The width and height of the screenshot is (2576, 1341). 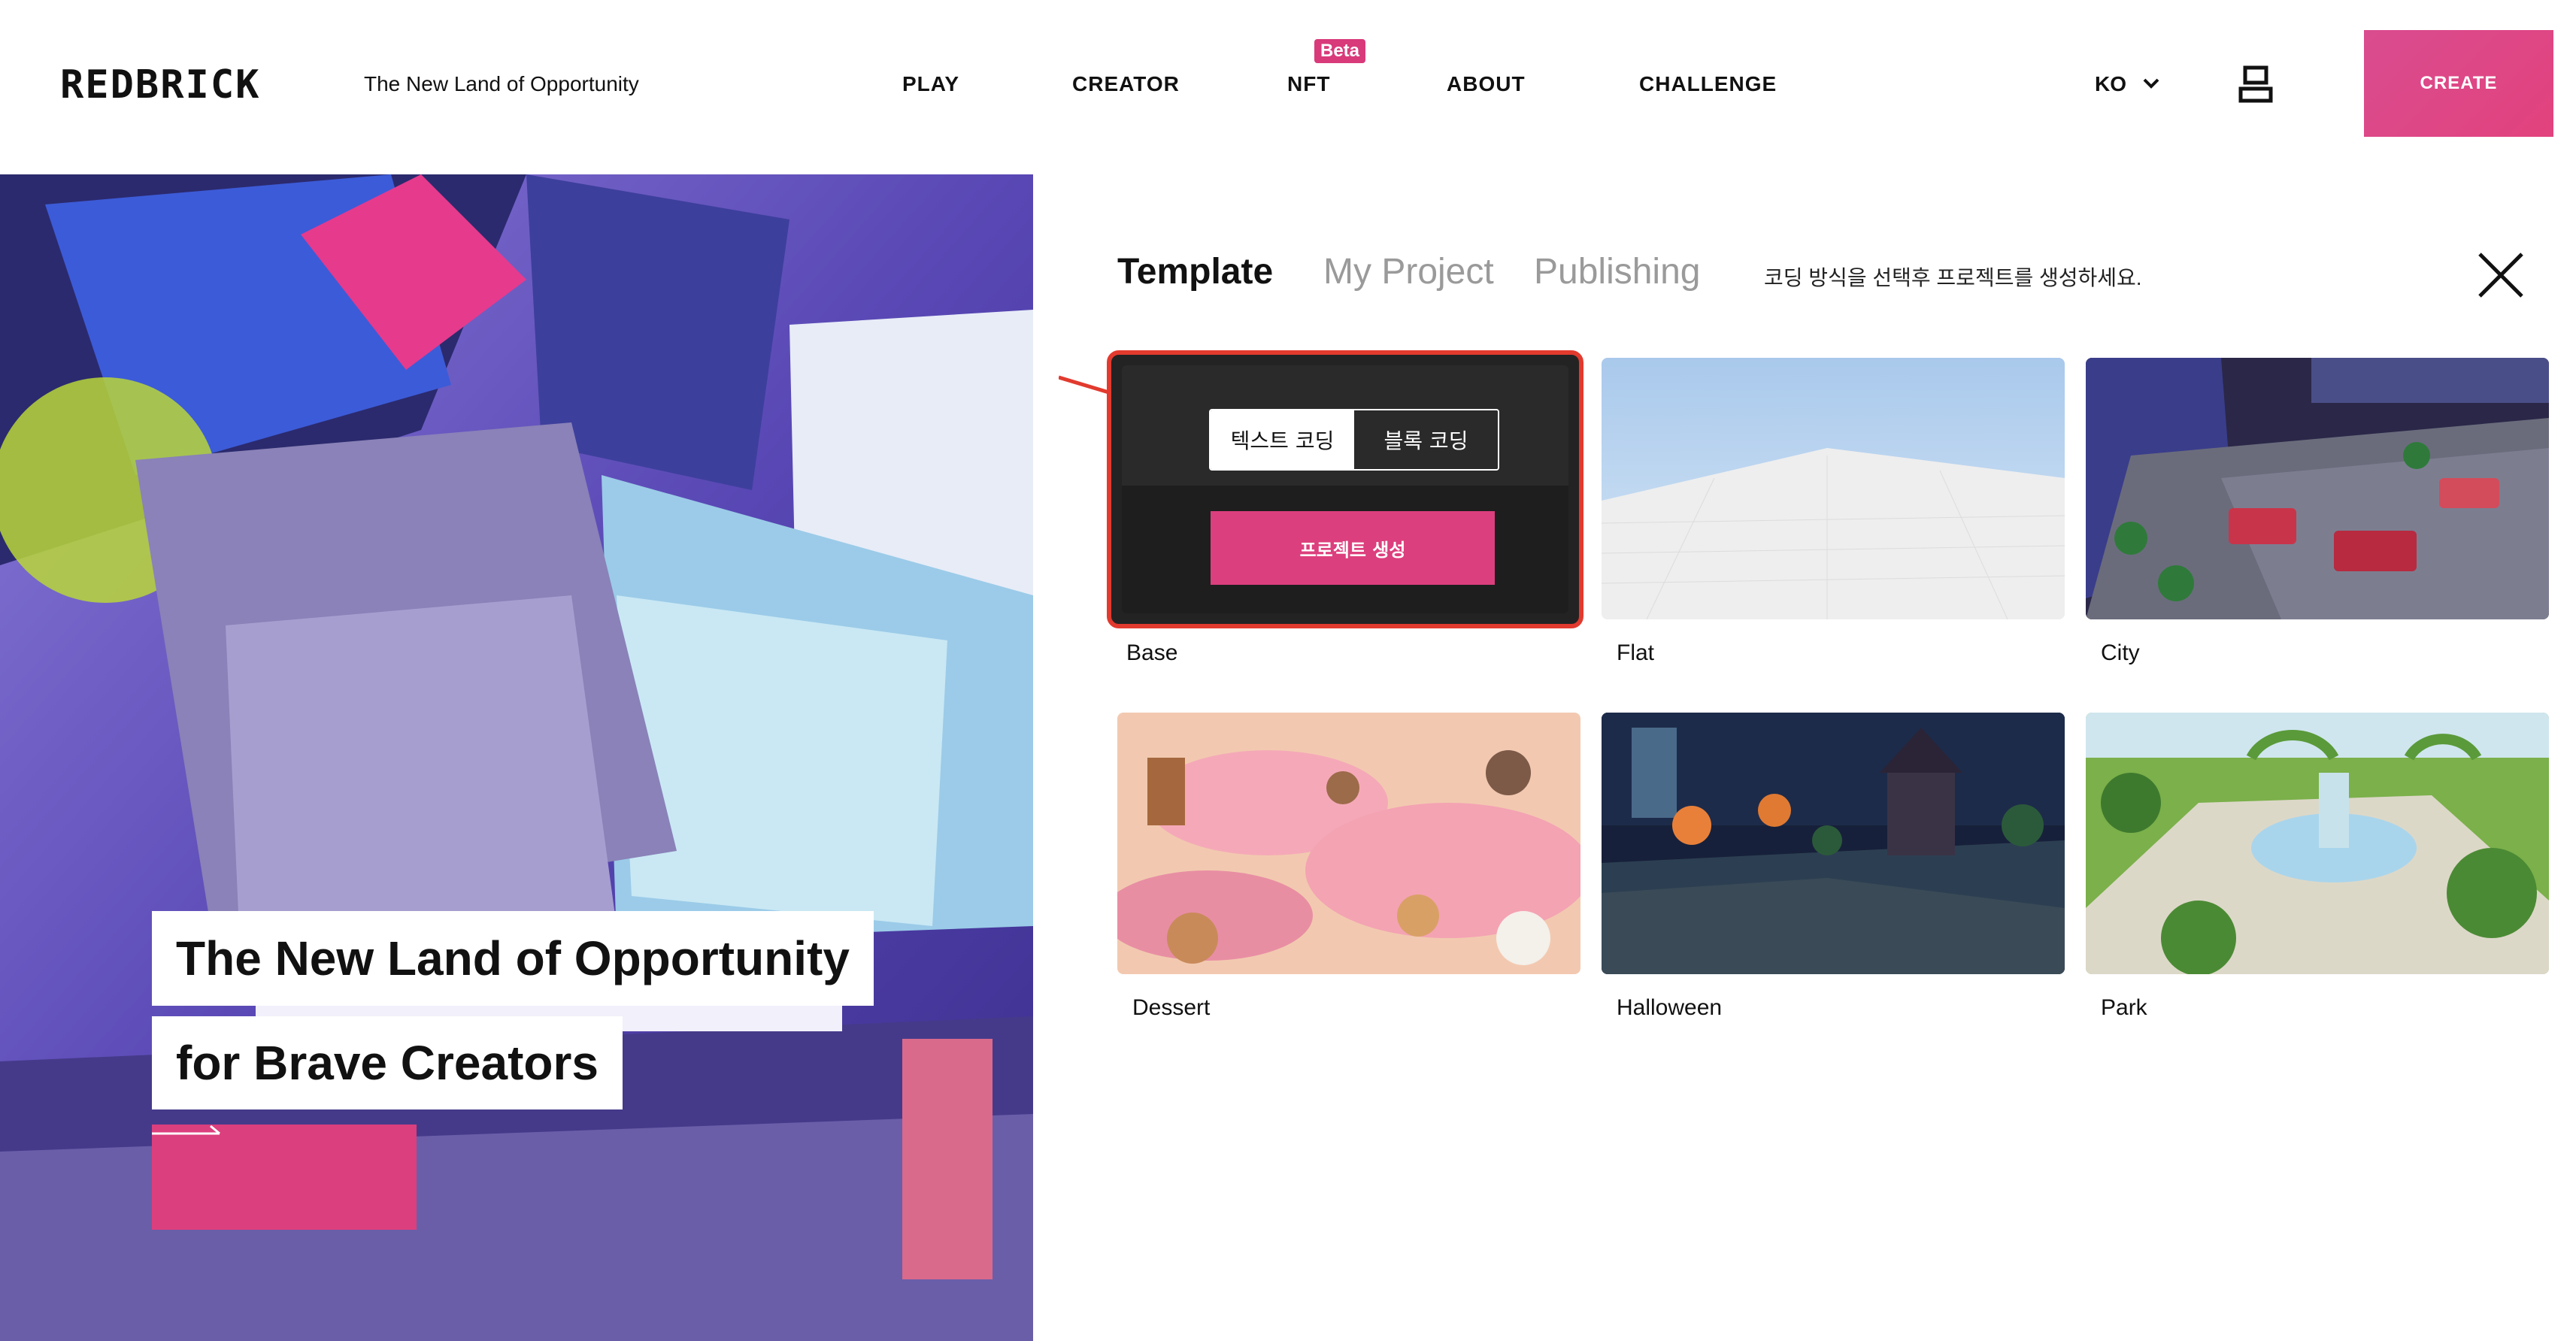 What do you see at coordinates (1426, 439) in the screenshot?
I see `block-coding-option: 블록 코딩` at bounding box center [1426, 439].